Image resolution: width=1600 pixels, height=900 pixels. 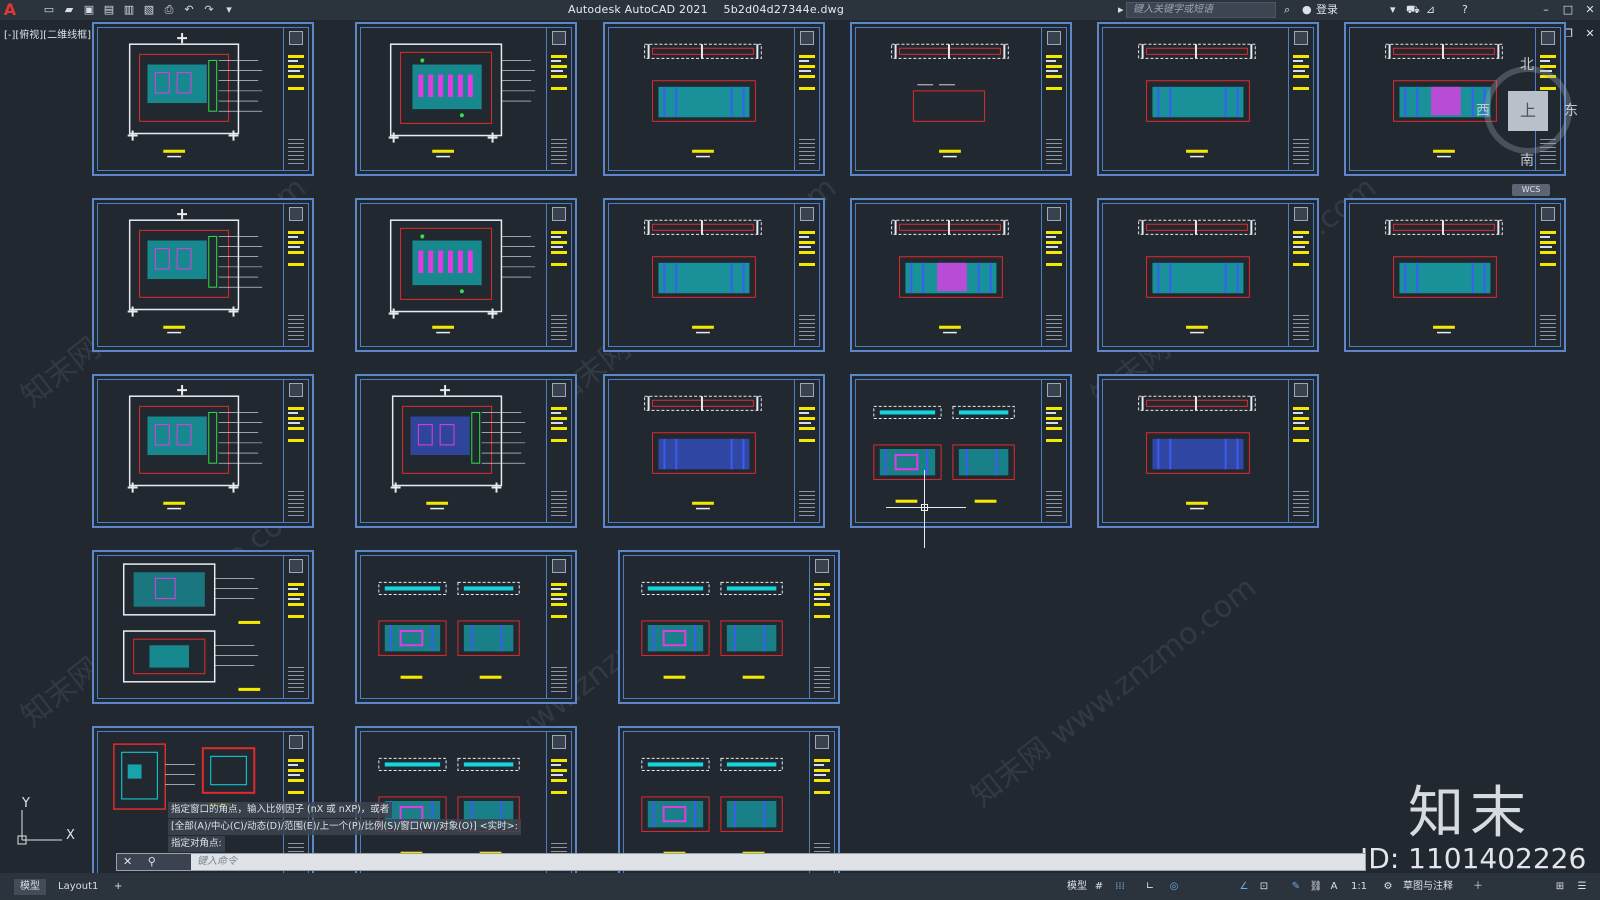 I want to click on saveas-icon: ▤, so click(x=109, y=10).